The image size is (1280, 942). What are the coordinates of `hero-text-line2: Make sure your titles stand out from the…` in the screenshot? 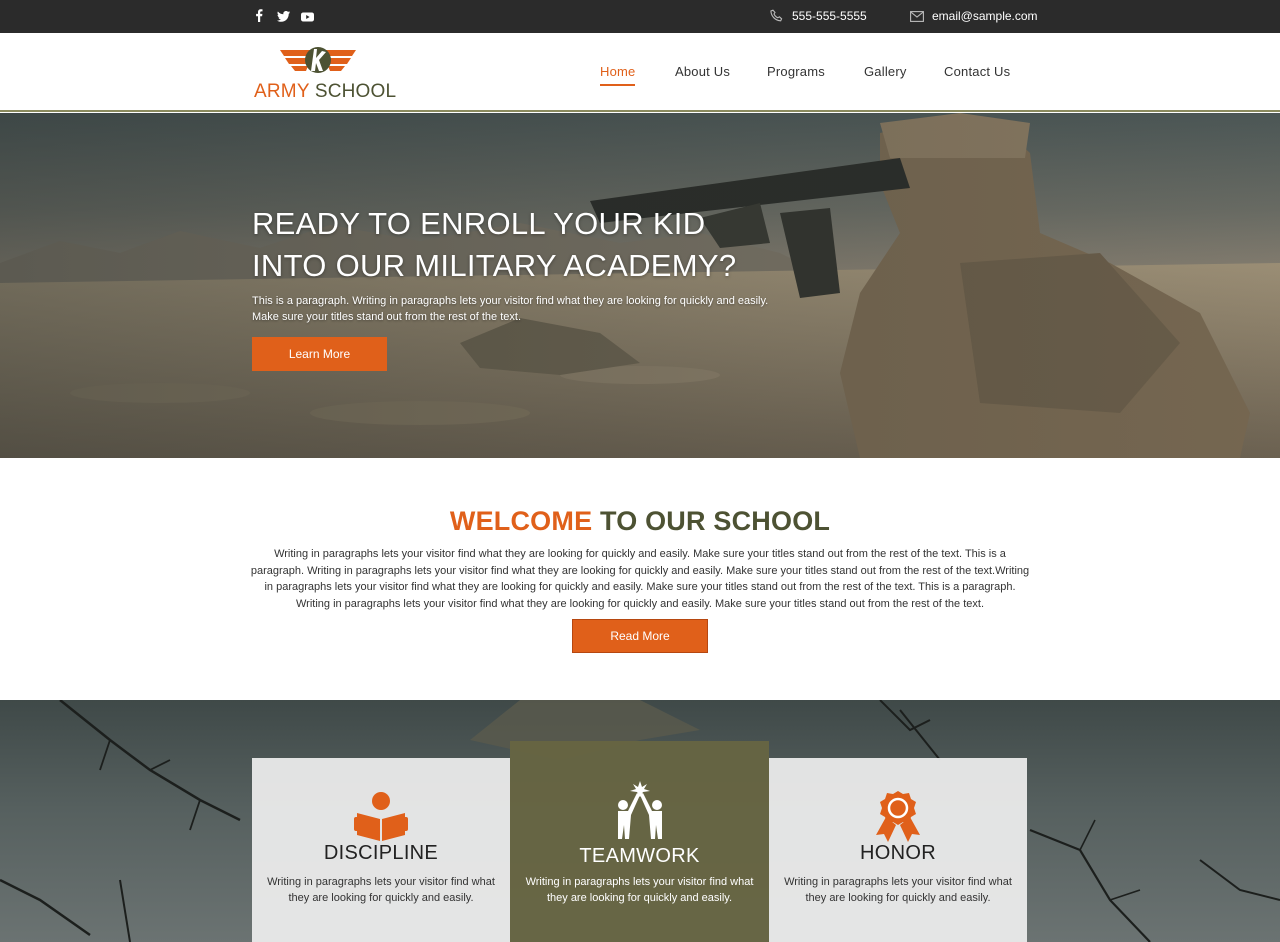 It's located at (387, 317).